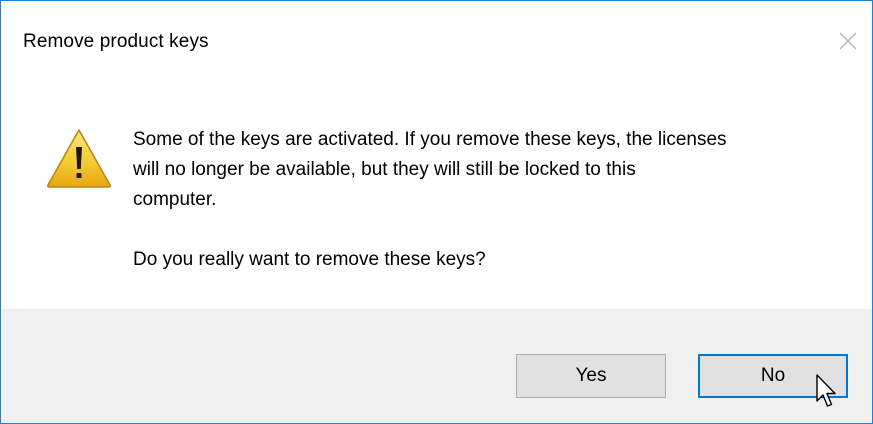 This screenshot has height=424, width=873. I want to click on yes-button: Yes, so click(591, 376).